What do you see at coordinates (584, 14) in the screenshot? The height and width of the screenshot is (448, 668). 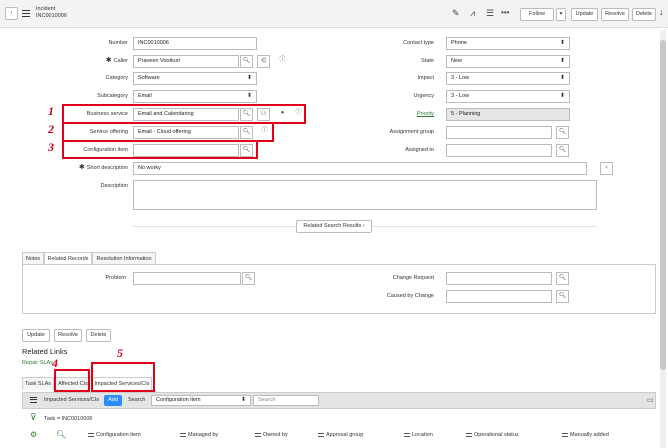 I see `update-button: Update` at bounding box center [584, 14].